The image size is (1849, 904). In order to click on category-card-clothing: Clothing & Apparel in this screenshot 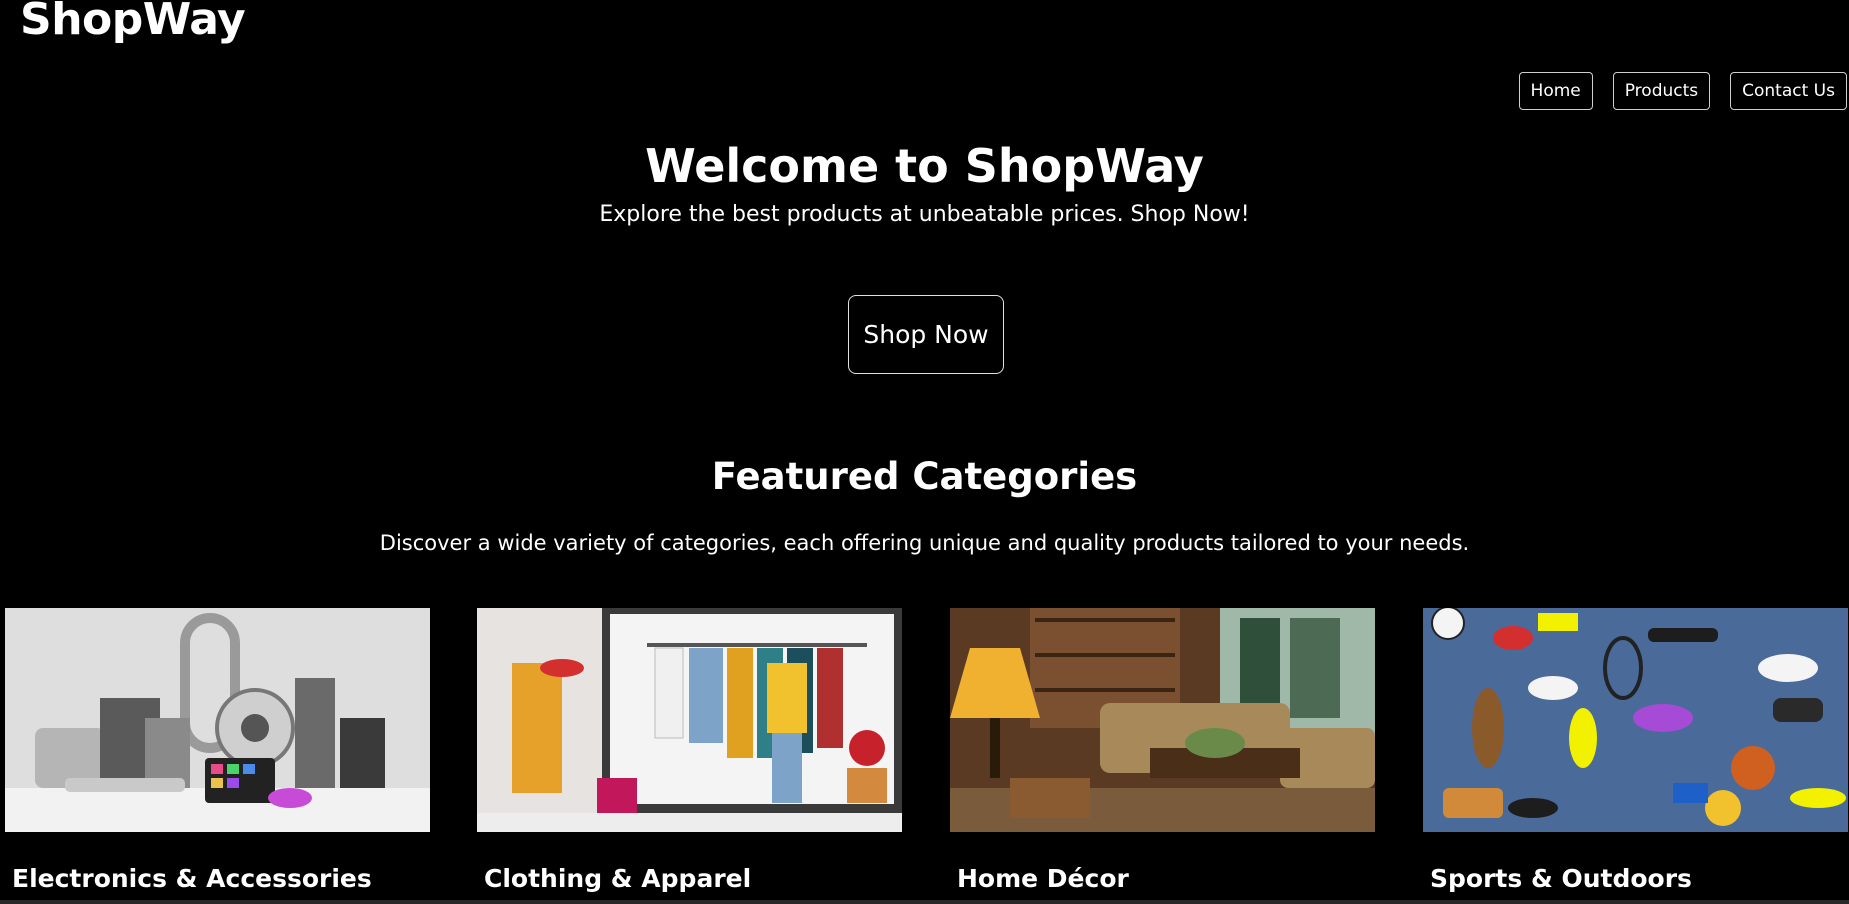, I will do `click(689, 749)`.